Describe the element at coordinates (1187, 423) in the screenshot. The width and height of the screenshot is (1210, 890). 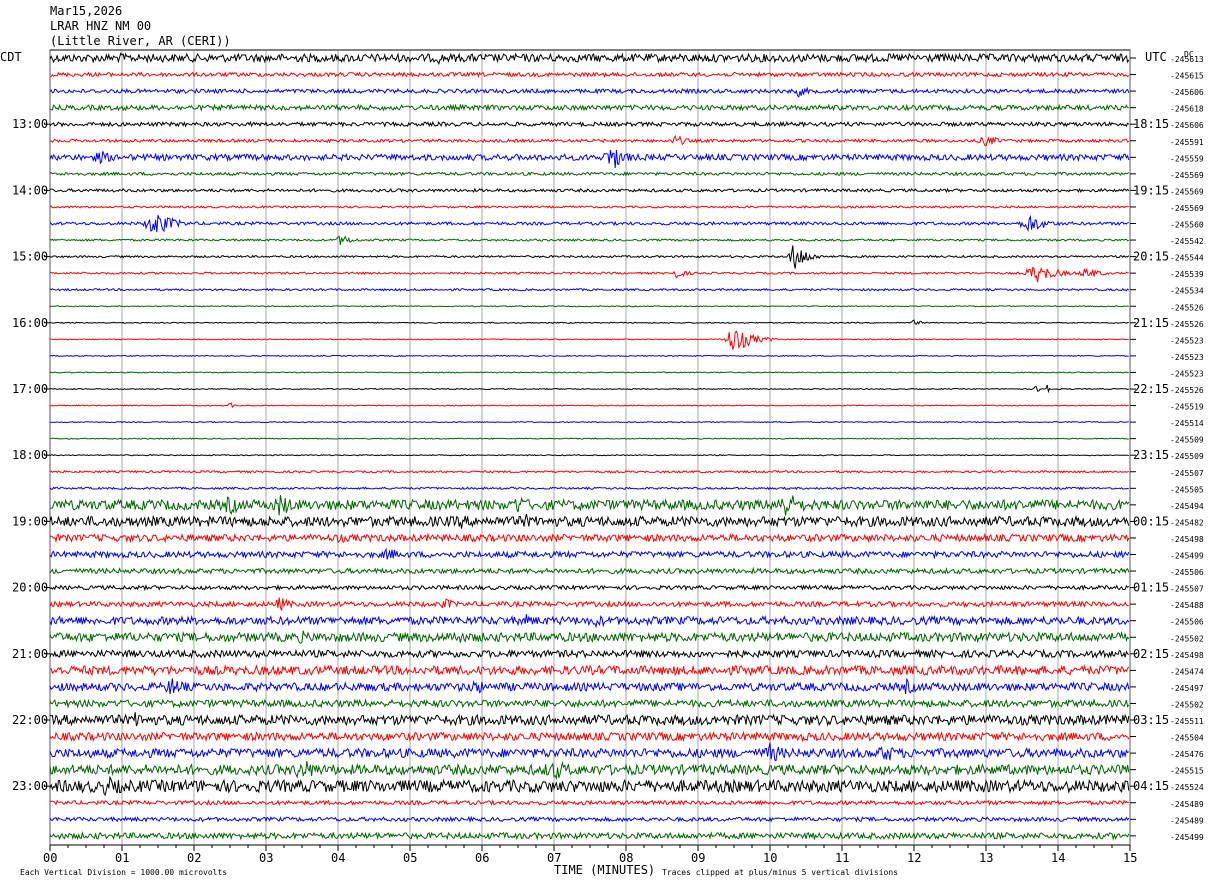
I see `dc-offset-label: -245514` at that location.